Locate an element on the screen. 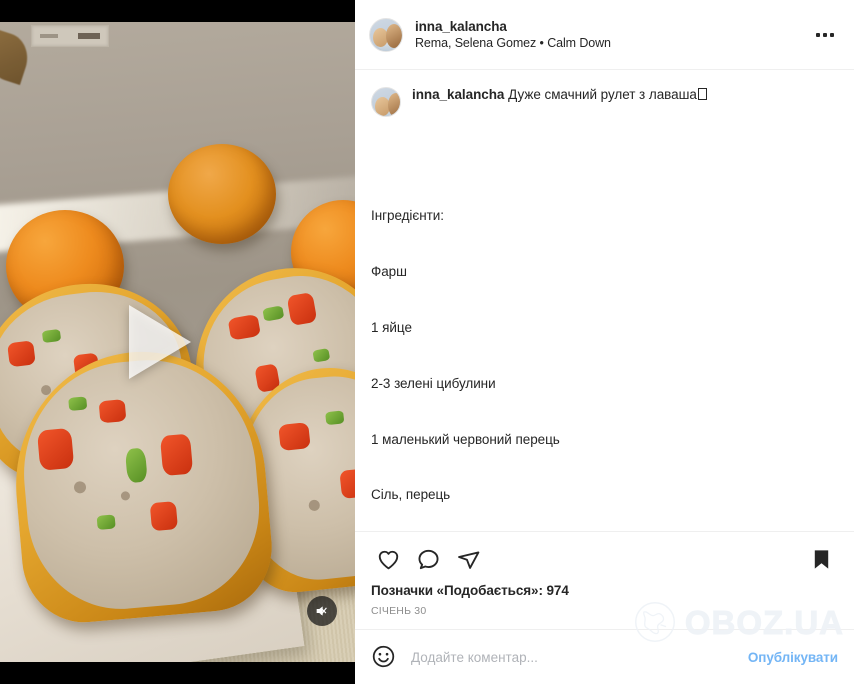 This screenshot has height=684, width=854. caption-title-text: Дуже смачний рулет з лаваша is located at coordinates (602, 94).